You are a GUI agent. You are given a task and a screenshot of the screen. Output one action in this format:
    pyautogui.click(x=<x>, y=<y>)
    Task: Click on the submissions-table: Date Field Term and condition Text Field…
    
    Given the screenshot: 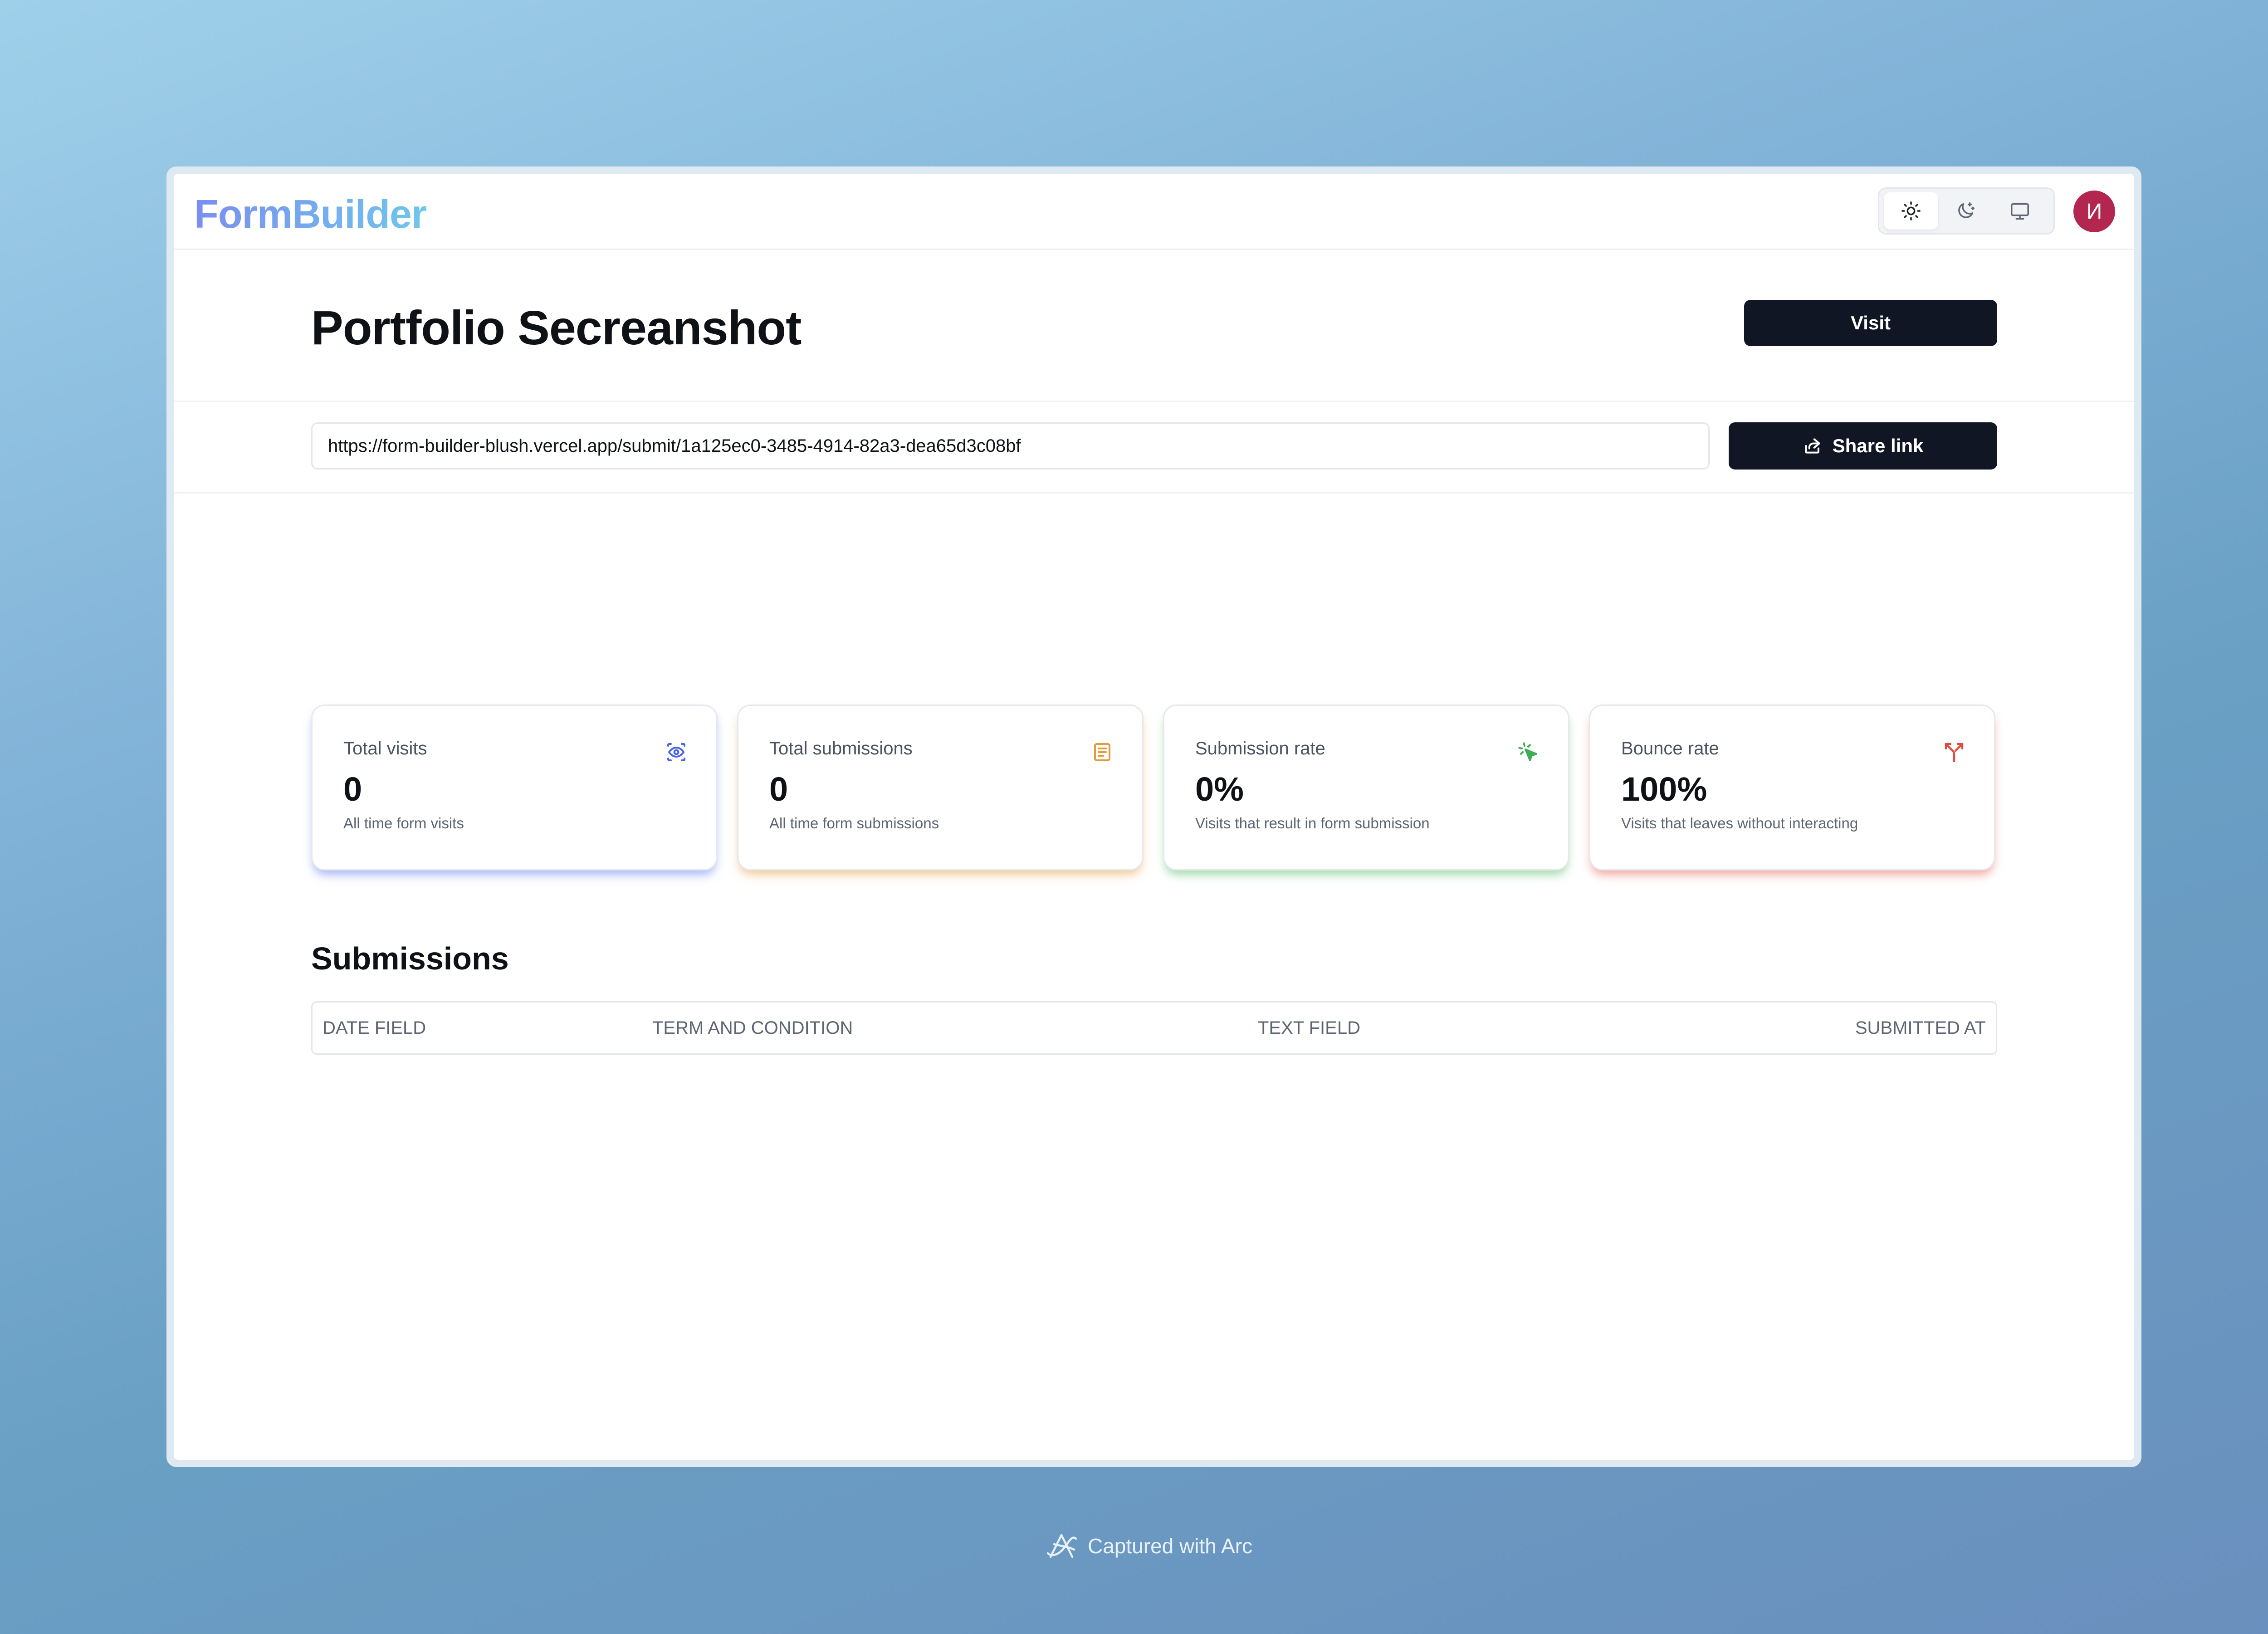 What is the action you would take?
    pyautogui.click(x=1154, y=1028)
    